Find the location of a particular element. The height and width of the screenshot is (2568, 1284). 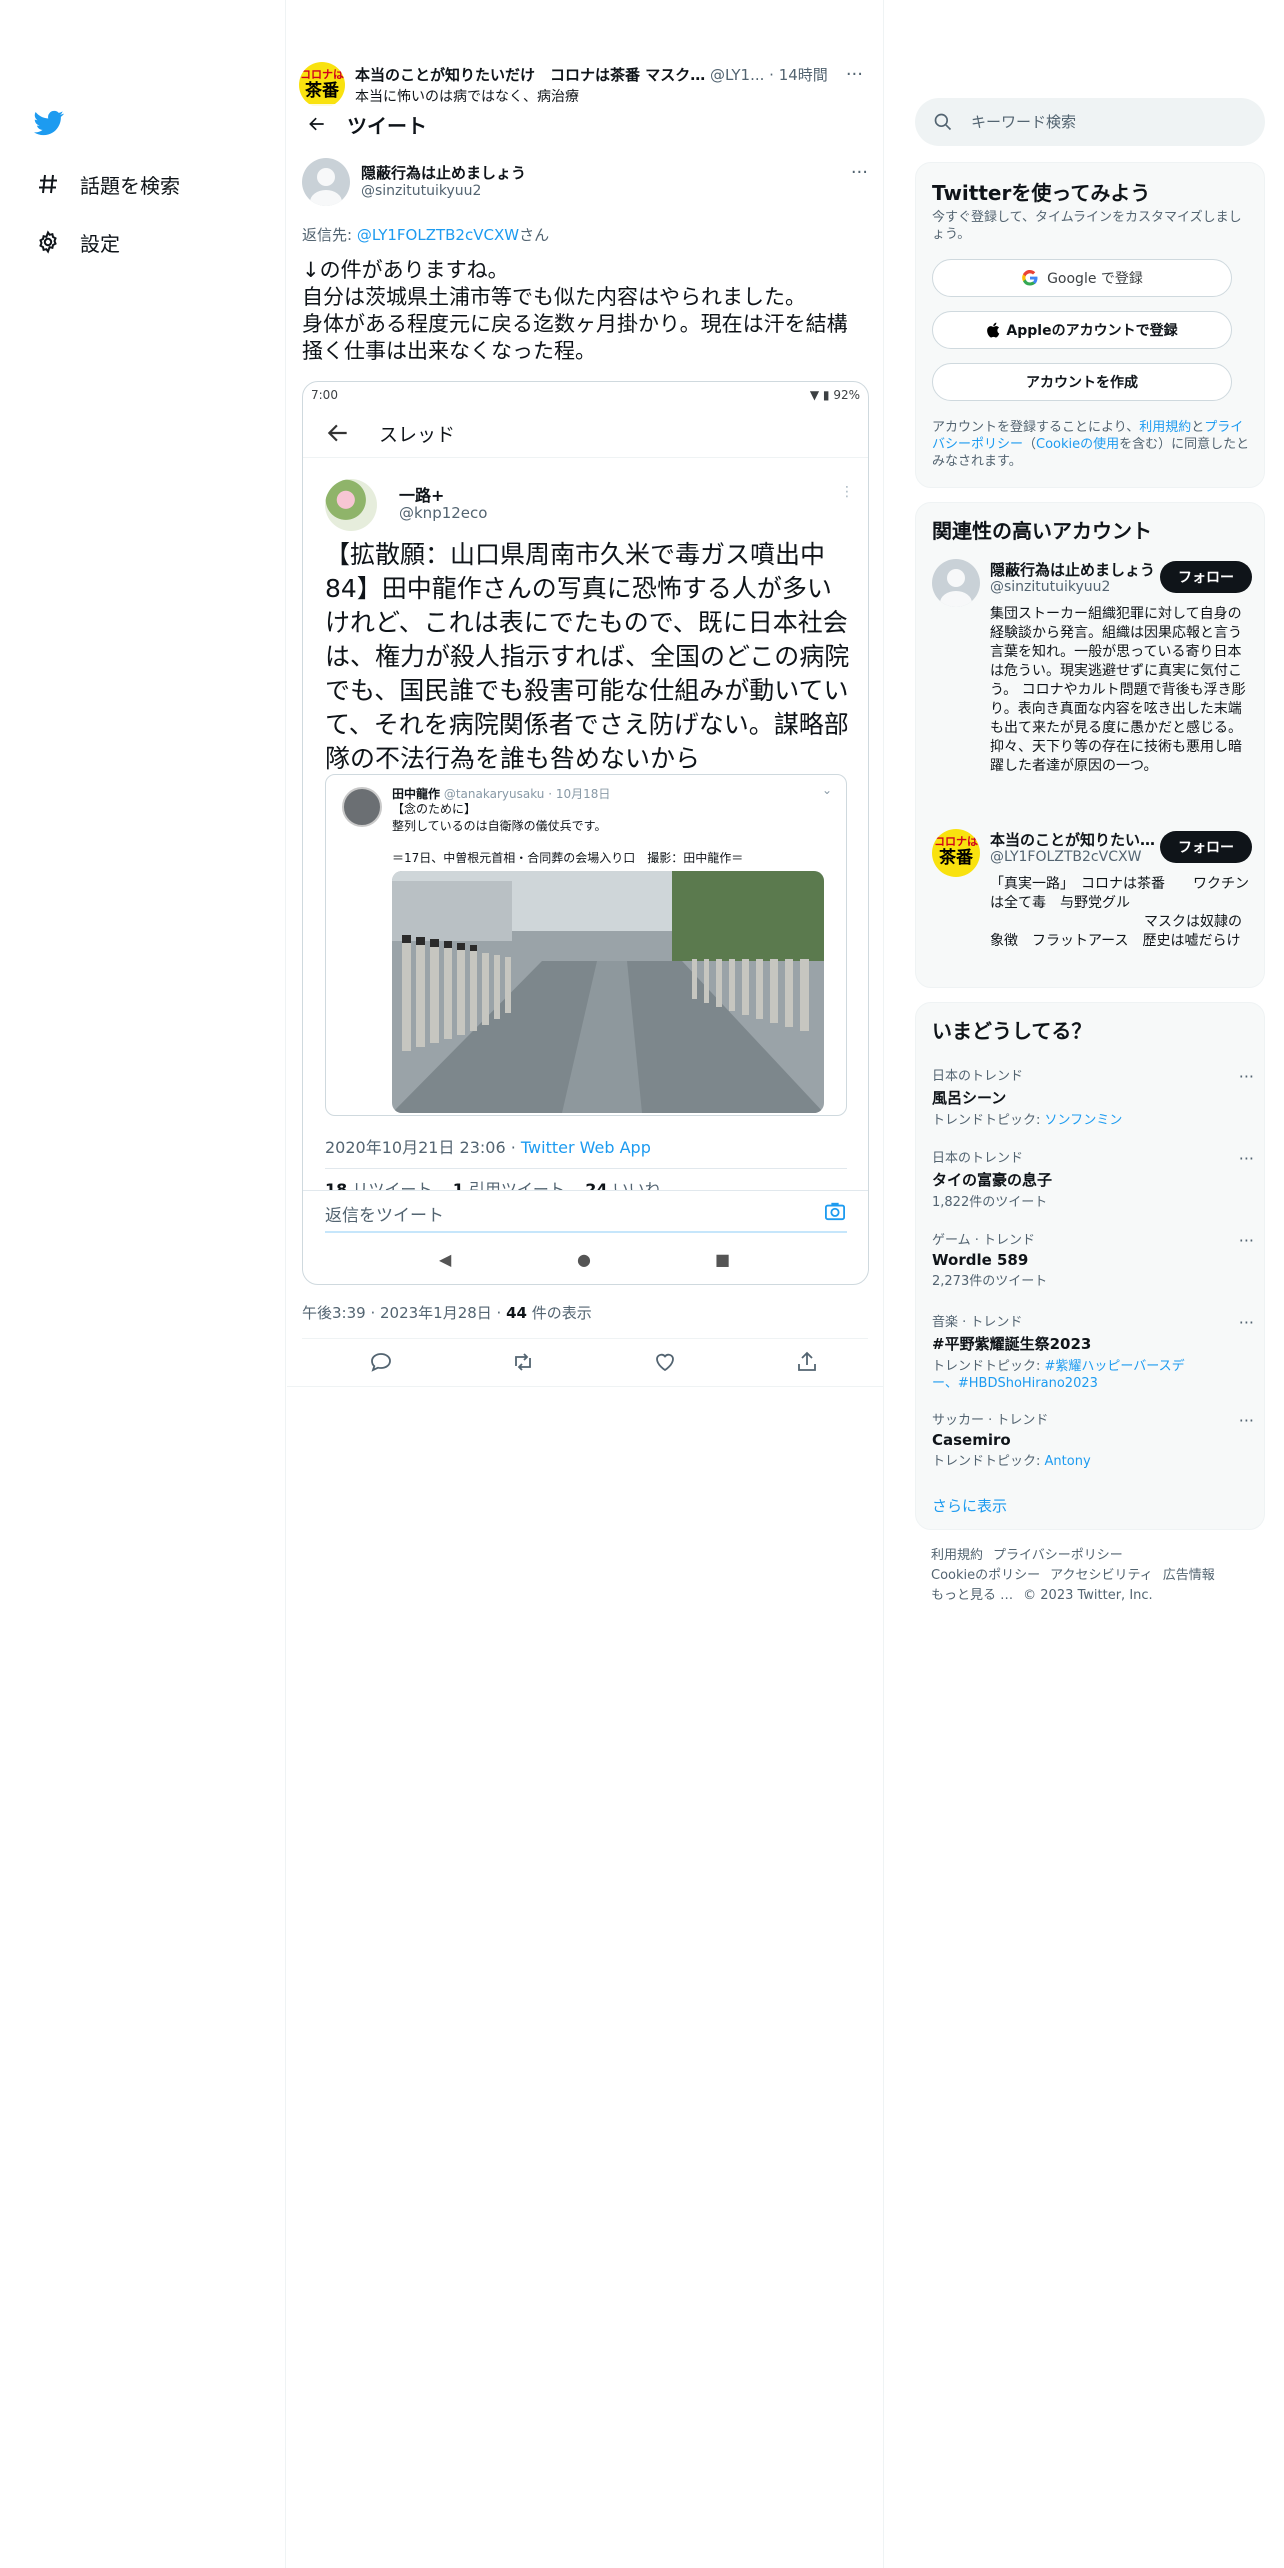

trend-topic-link: ソンフンミン is located at coordinates (1084, 1120).